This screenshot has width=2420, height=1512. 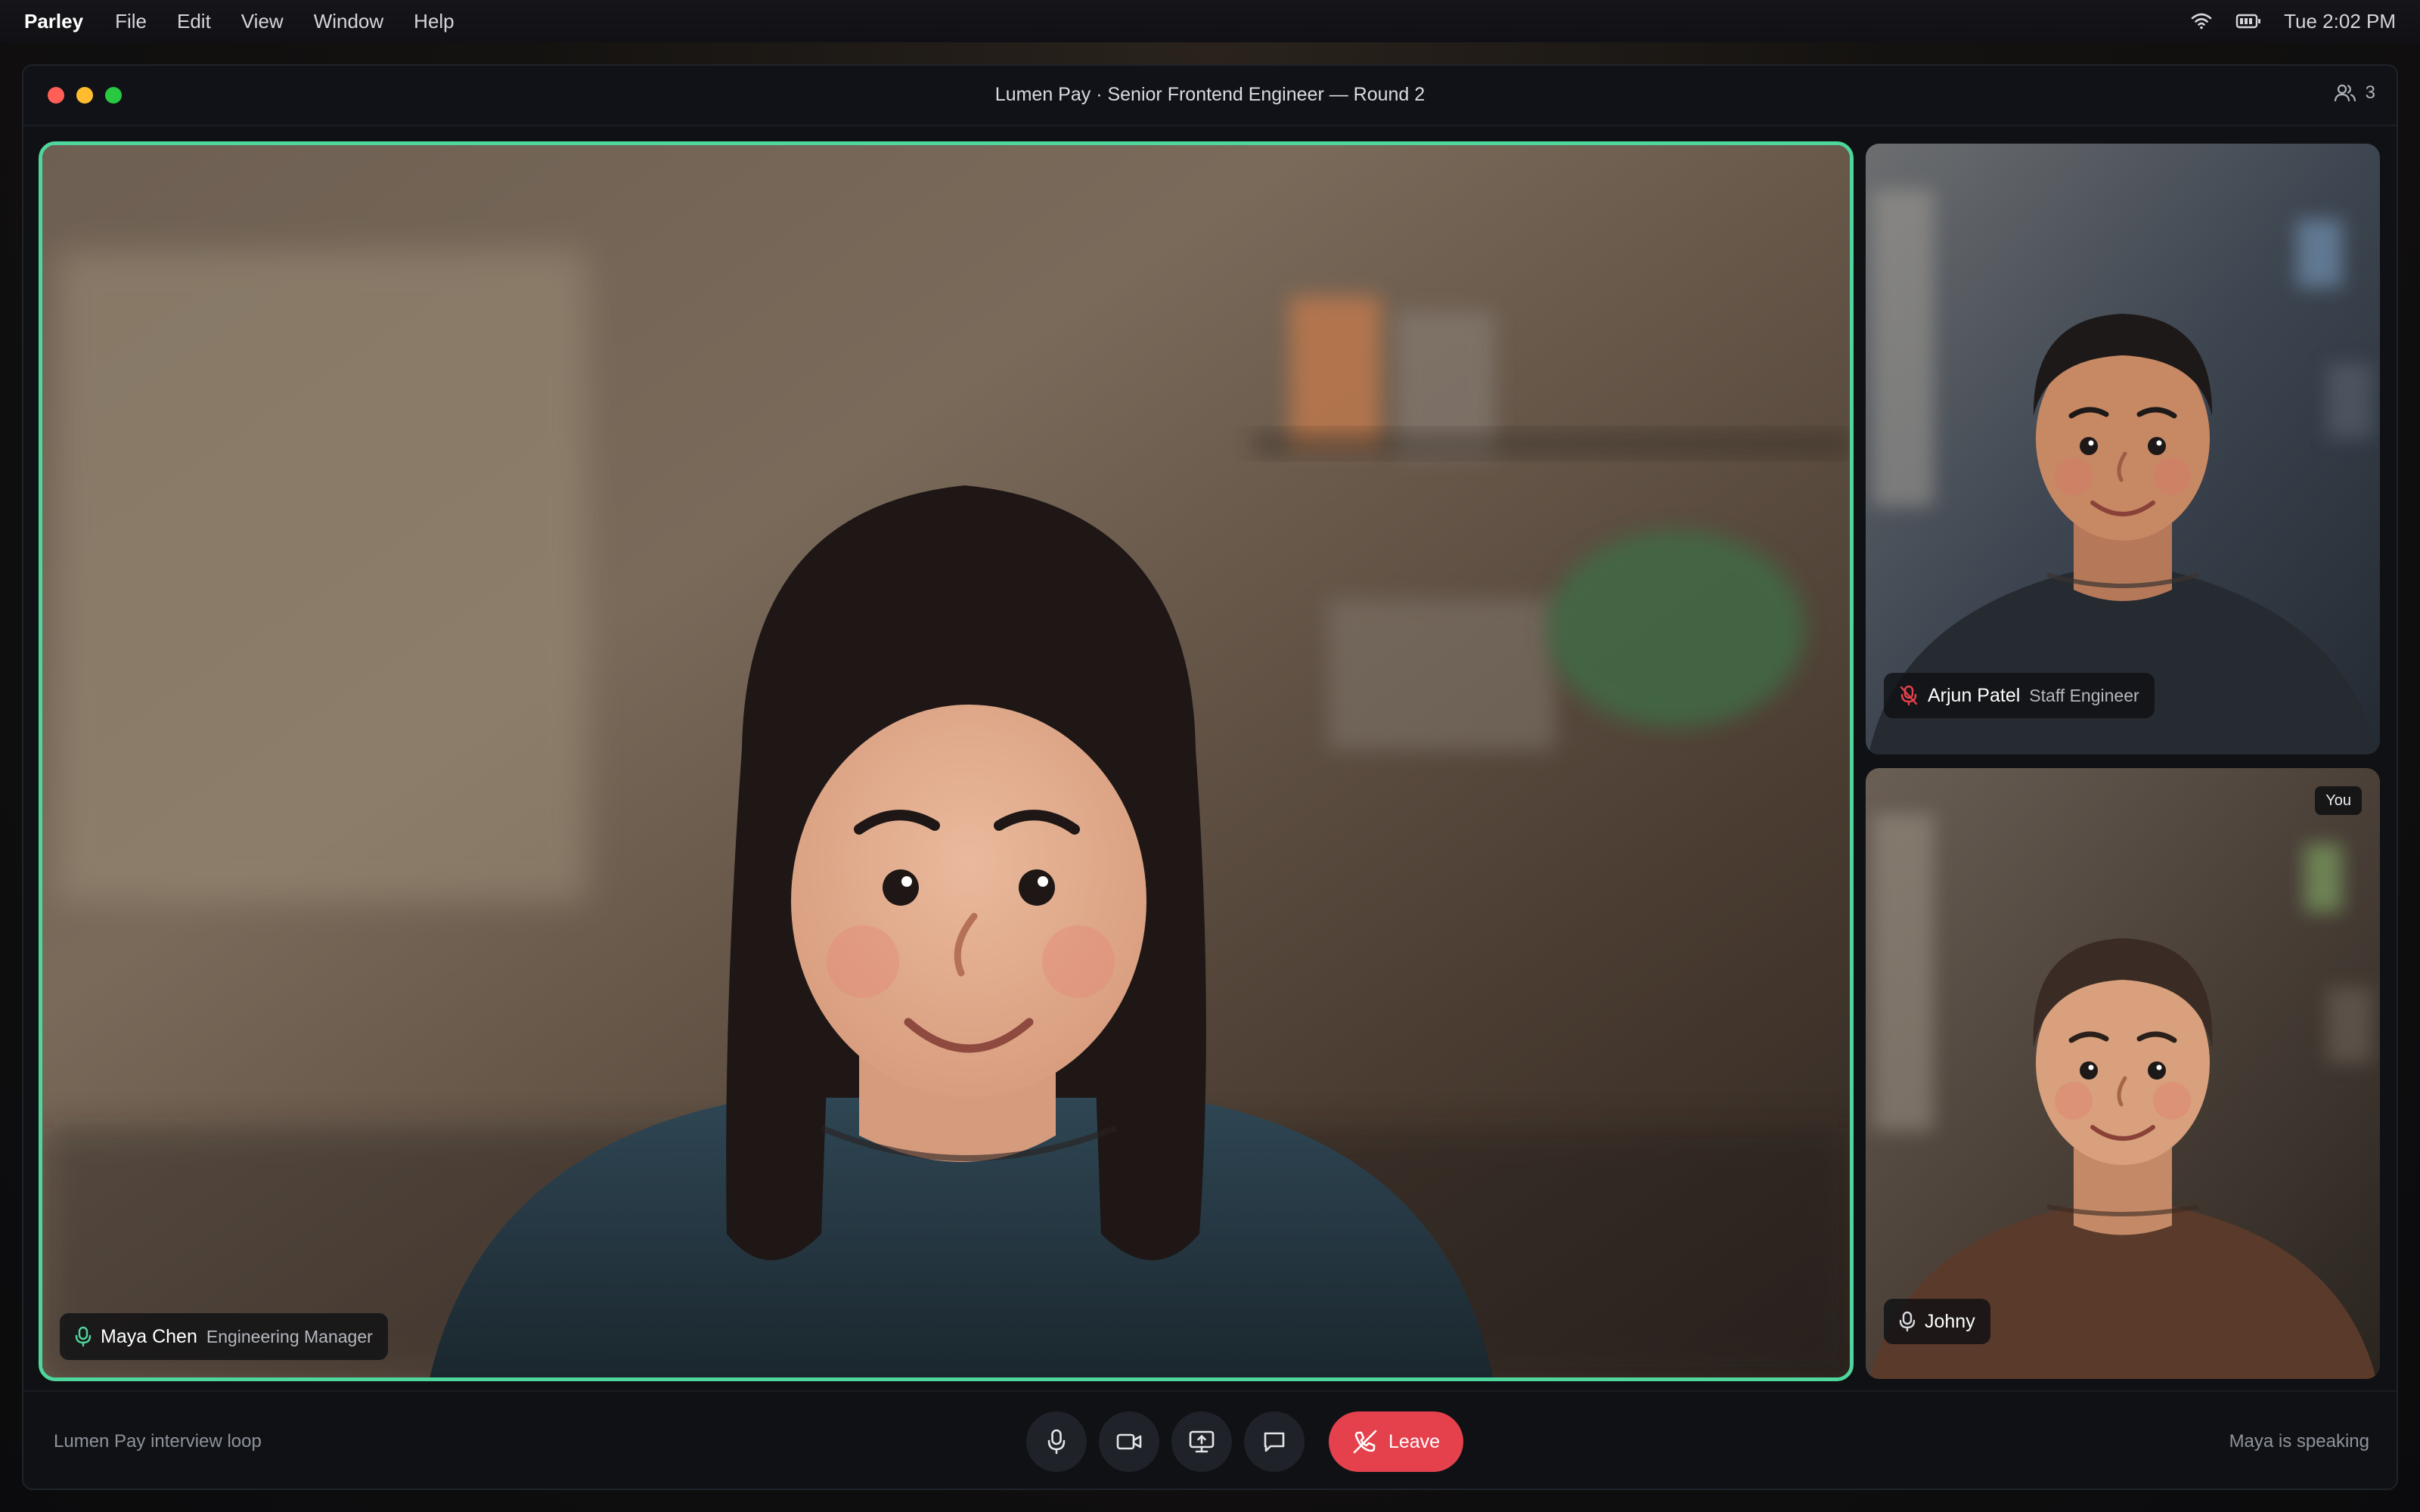 What do you see at coordinates (2201, 21) in the screenshot?
I see `wifi-icon` at bounding box center [2201, 21].